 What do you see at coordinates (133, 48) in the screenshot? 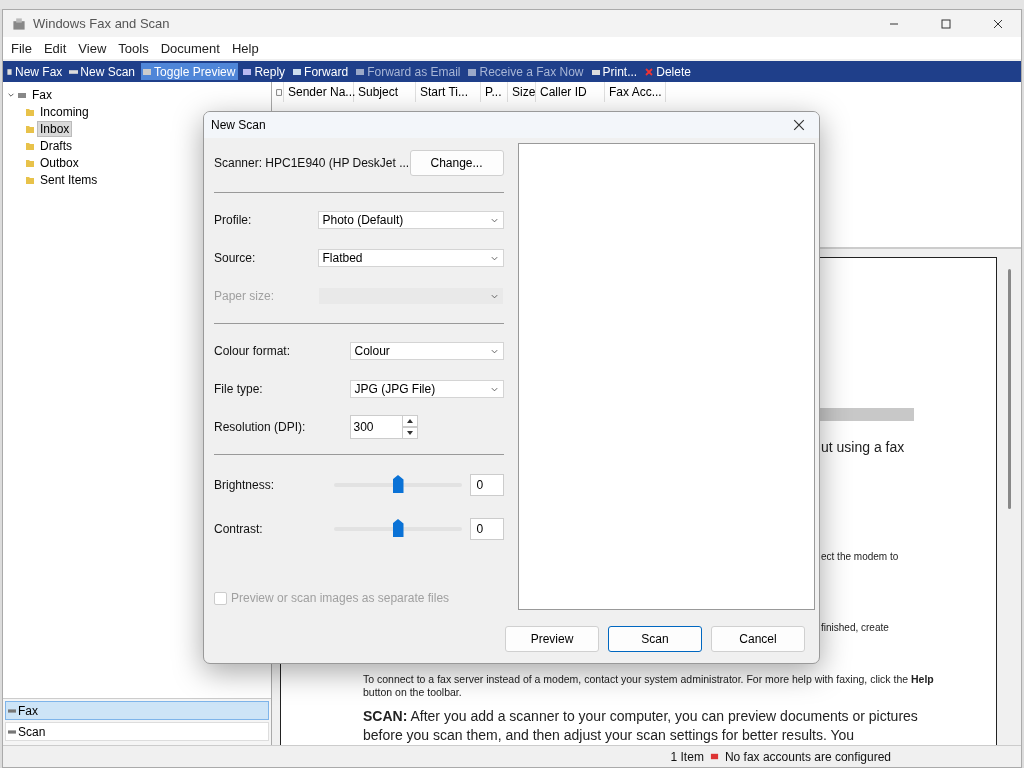
I see `menu-item: Tools` at bounding box center [133, 48].